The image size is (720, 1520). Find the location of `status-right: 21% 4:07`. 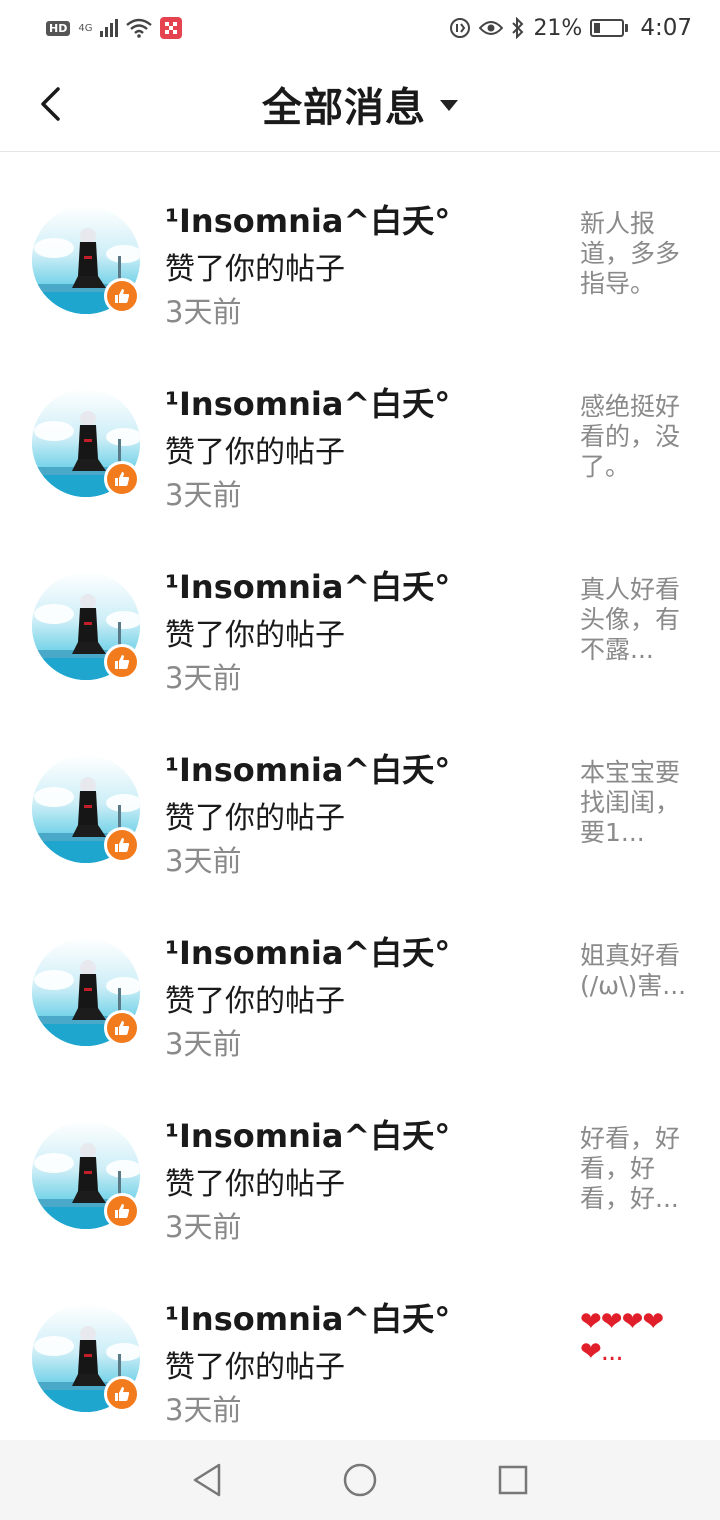

status-right: 21% 4:07 is located at coordinates (570, 28).